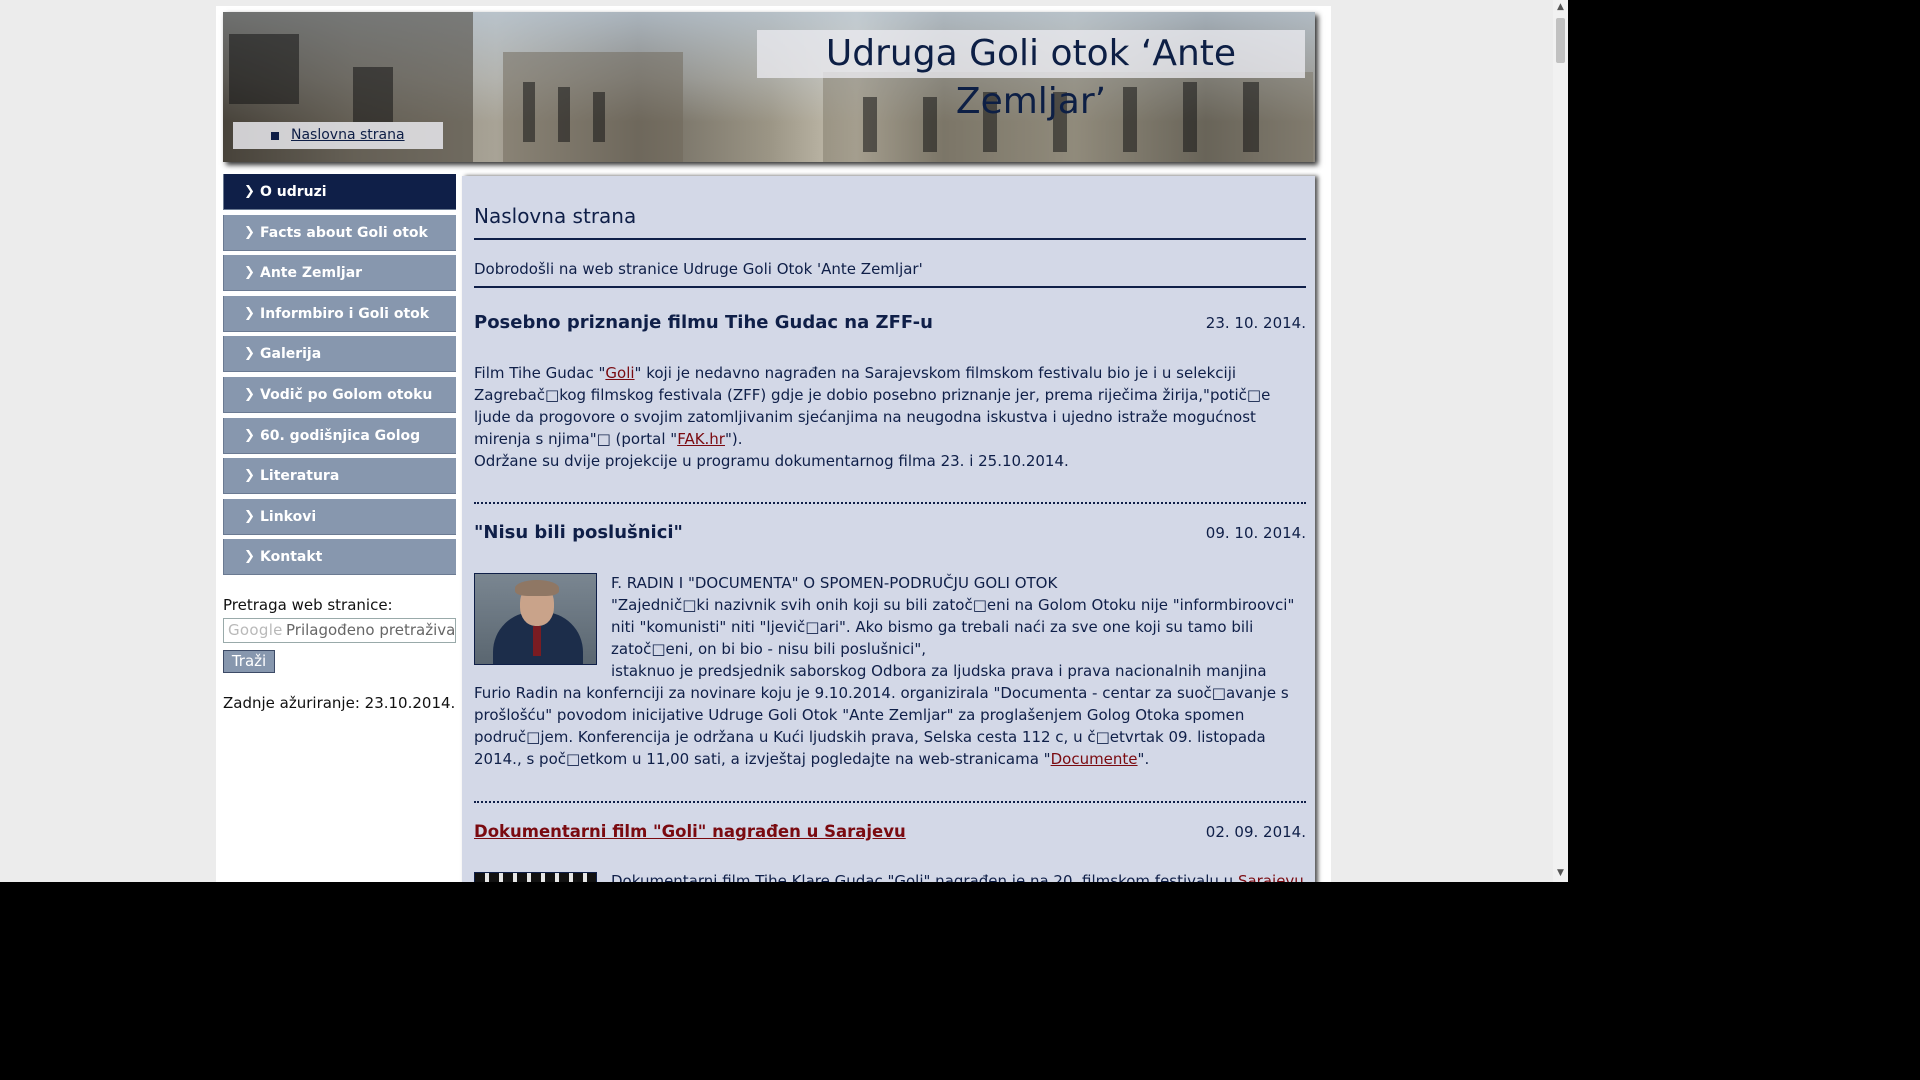  I want to click on sidebar-item-vodic: ❯ Vodič po Golom otoku, so click(339, 394).